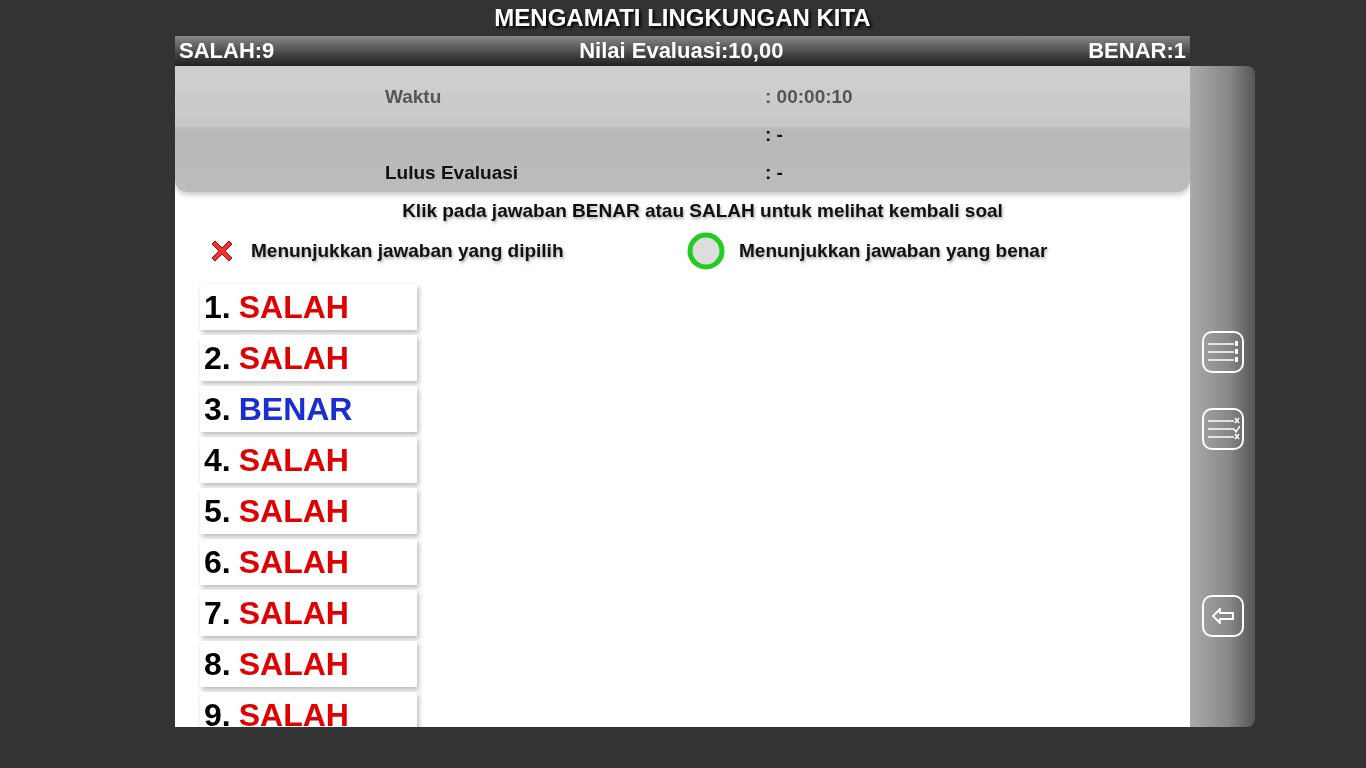 The image size is (1366, 768). I want to click on summary-label: Lulus Evaluasi, so click(452, 172).